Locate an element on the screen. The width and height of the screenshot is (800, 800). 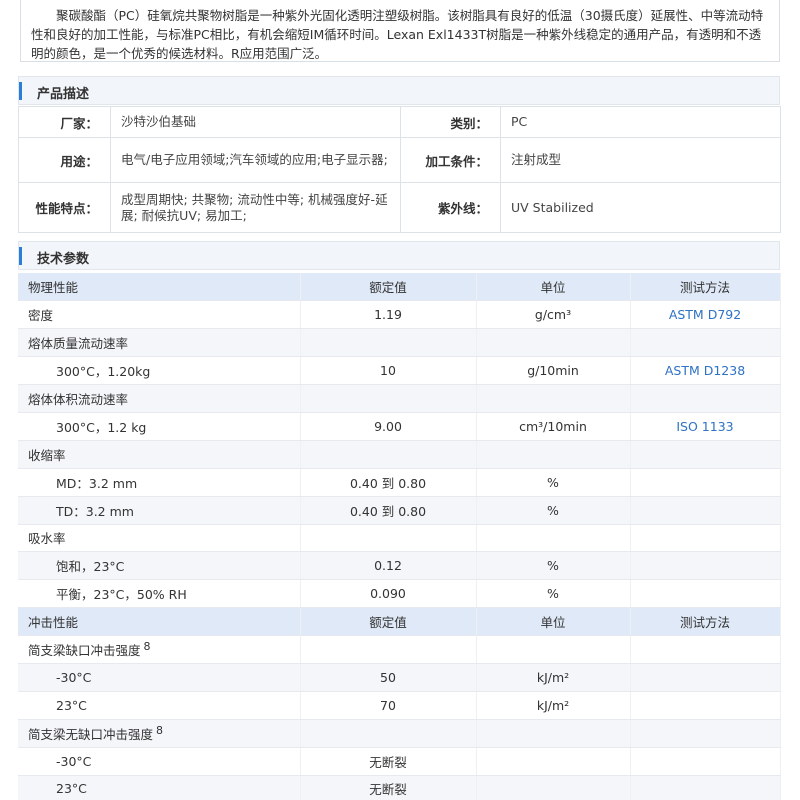
rated-value: 1.19 is located at coordinates (388, 315).